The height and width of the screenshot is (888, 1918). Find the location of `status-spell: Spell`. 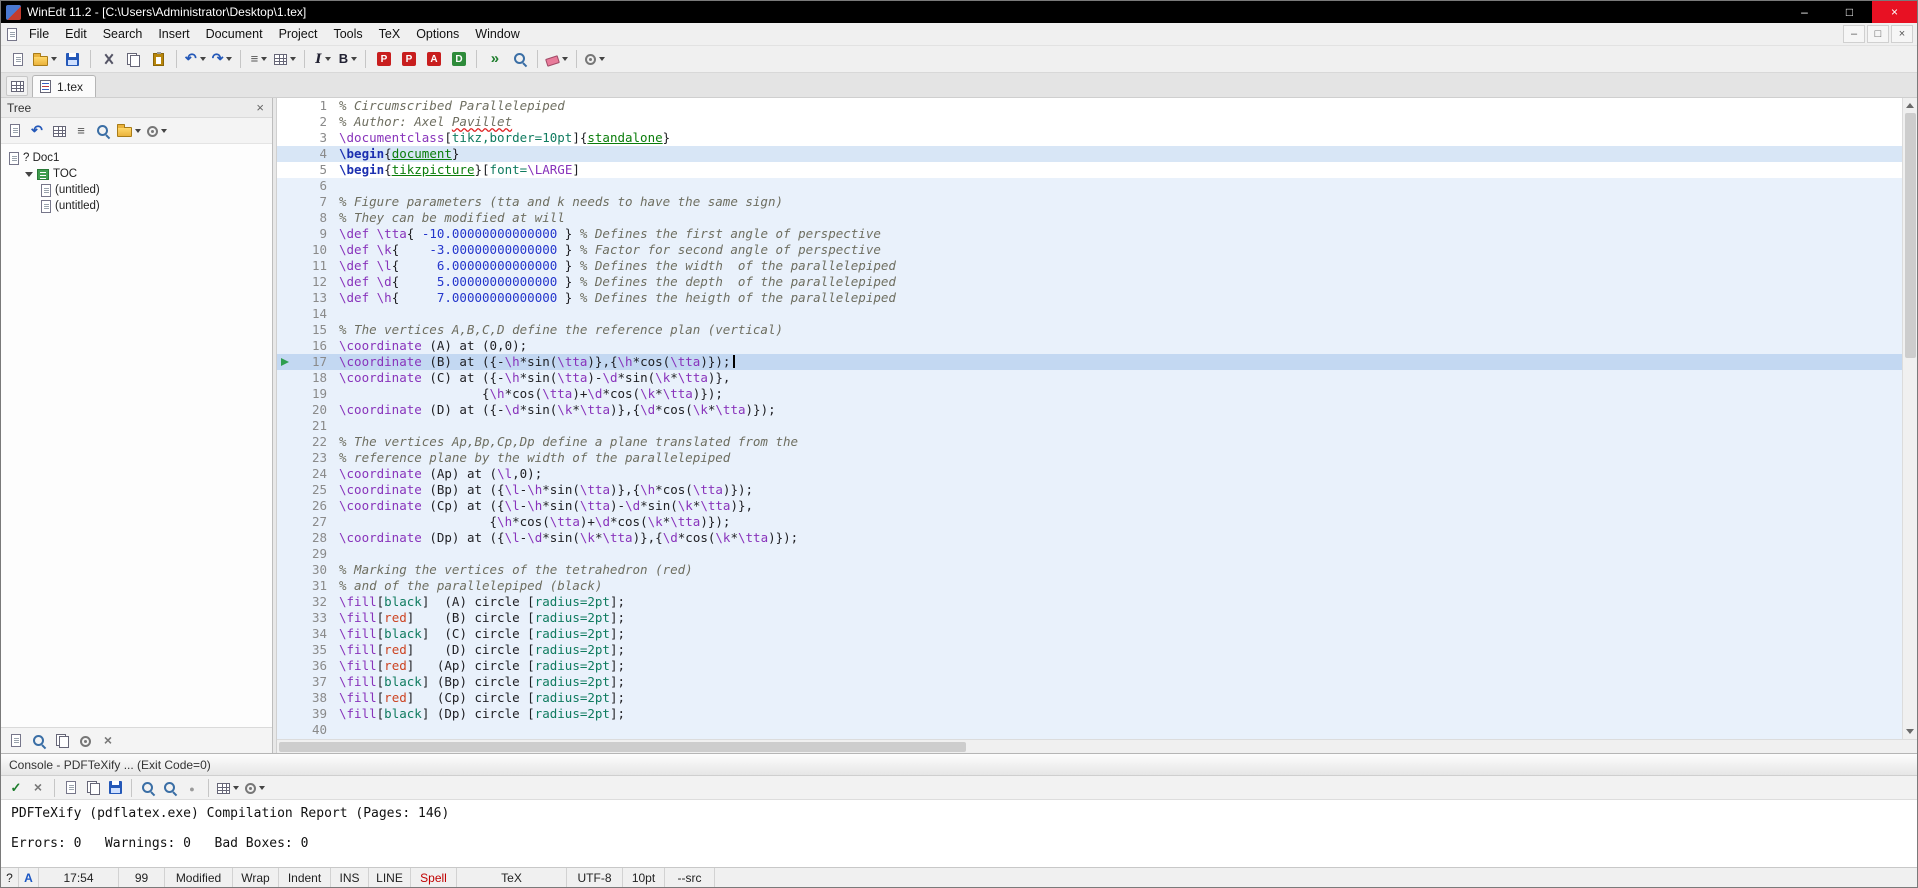

status-spell: Spell is located at coordinates (434, 877).